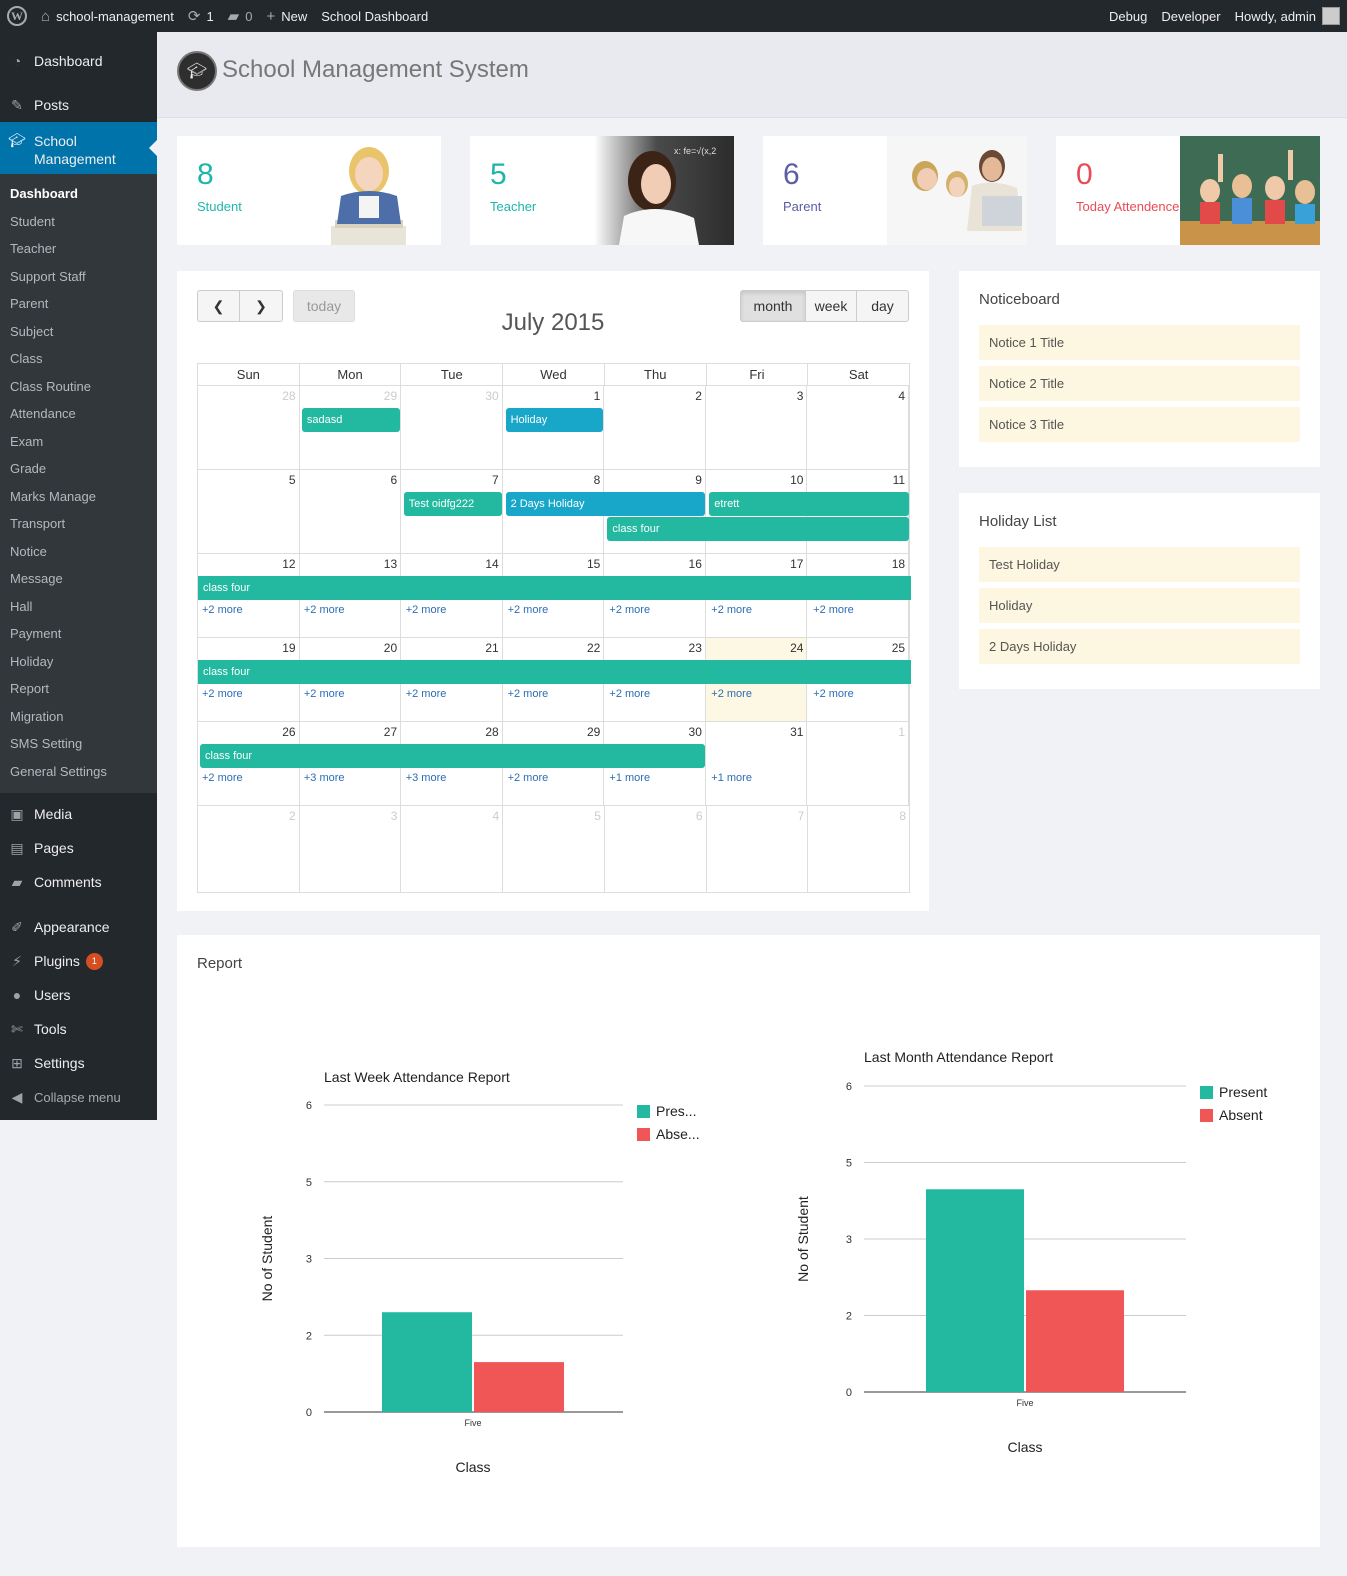 The image size is (1347, 1576). What do you see at coordinates (78, 995) in the screenshot?
I see `menu-users: ● Users` at bounding box center [78, 995].